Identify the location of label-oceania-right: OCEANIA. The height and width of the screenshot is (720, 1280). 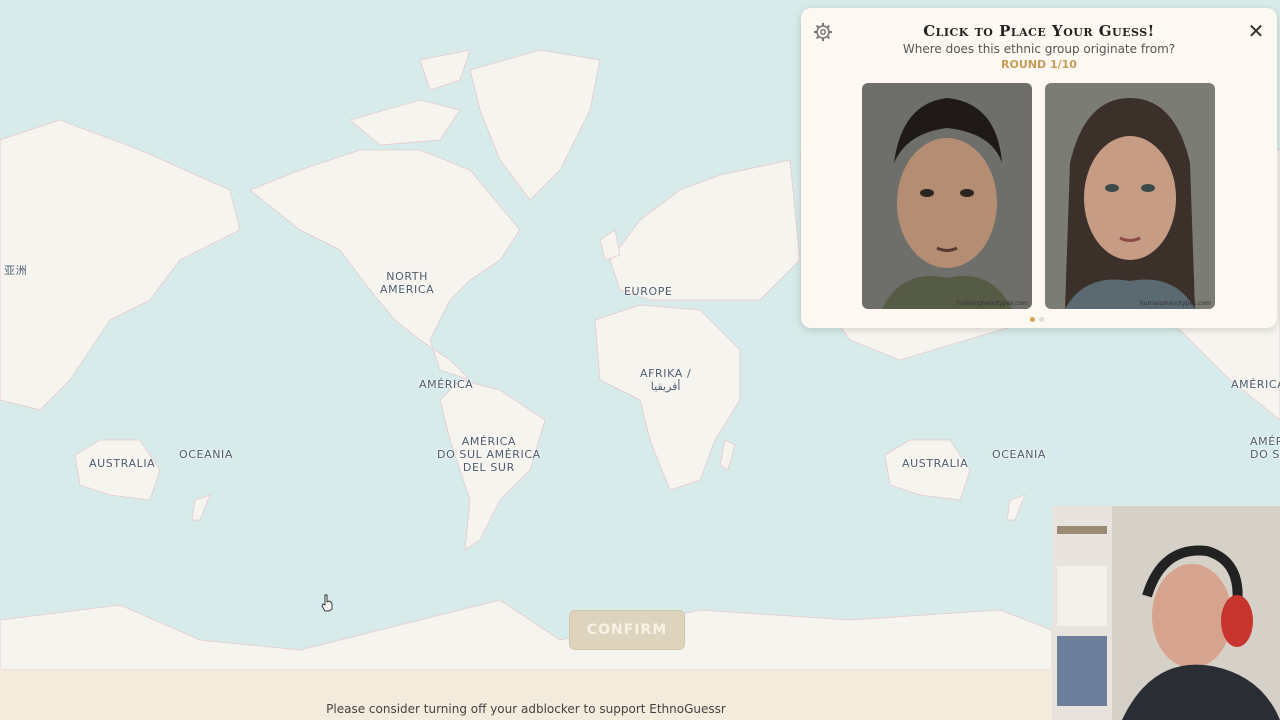
(1019, 454).